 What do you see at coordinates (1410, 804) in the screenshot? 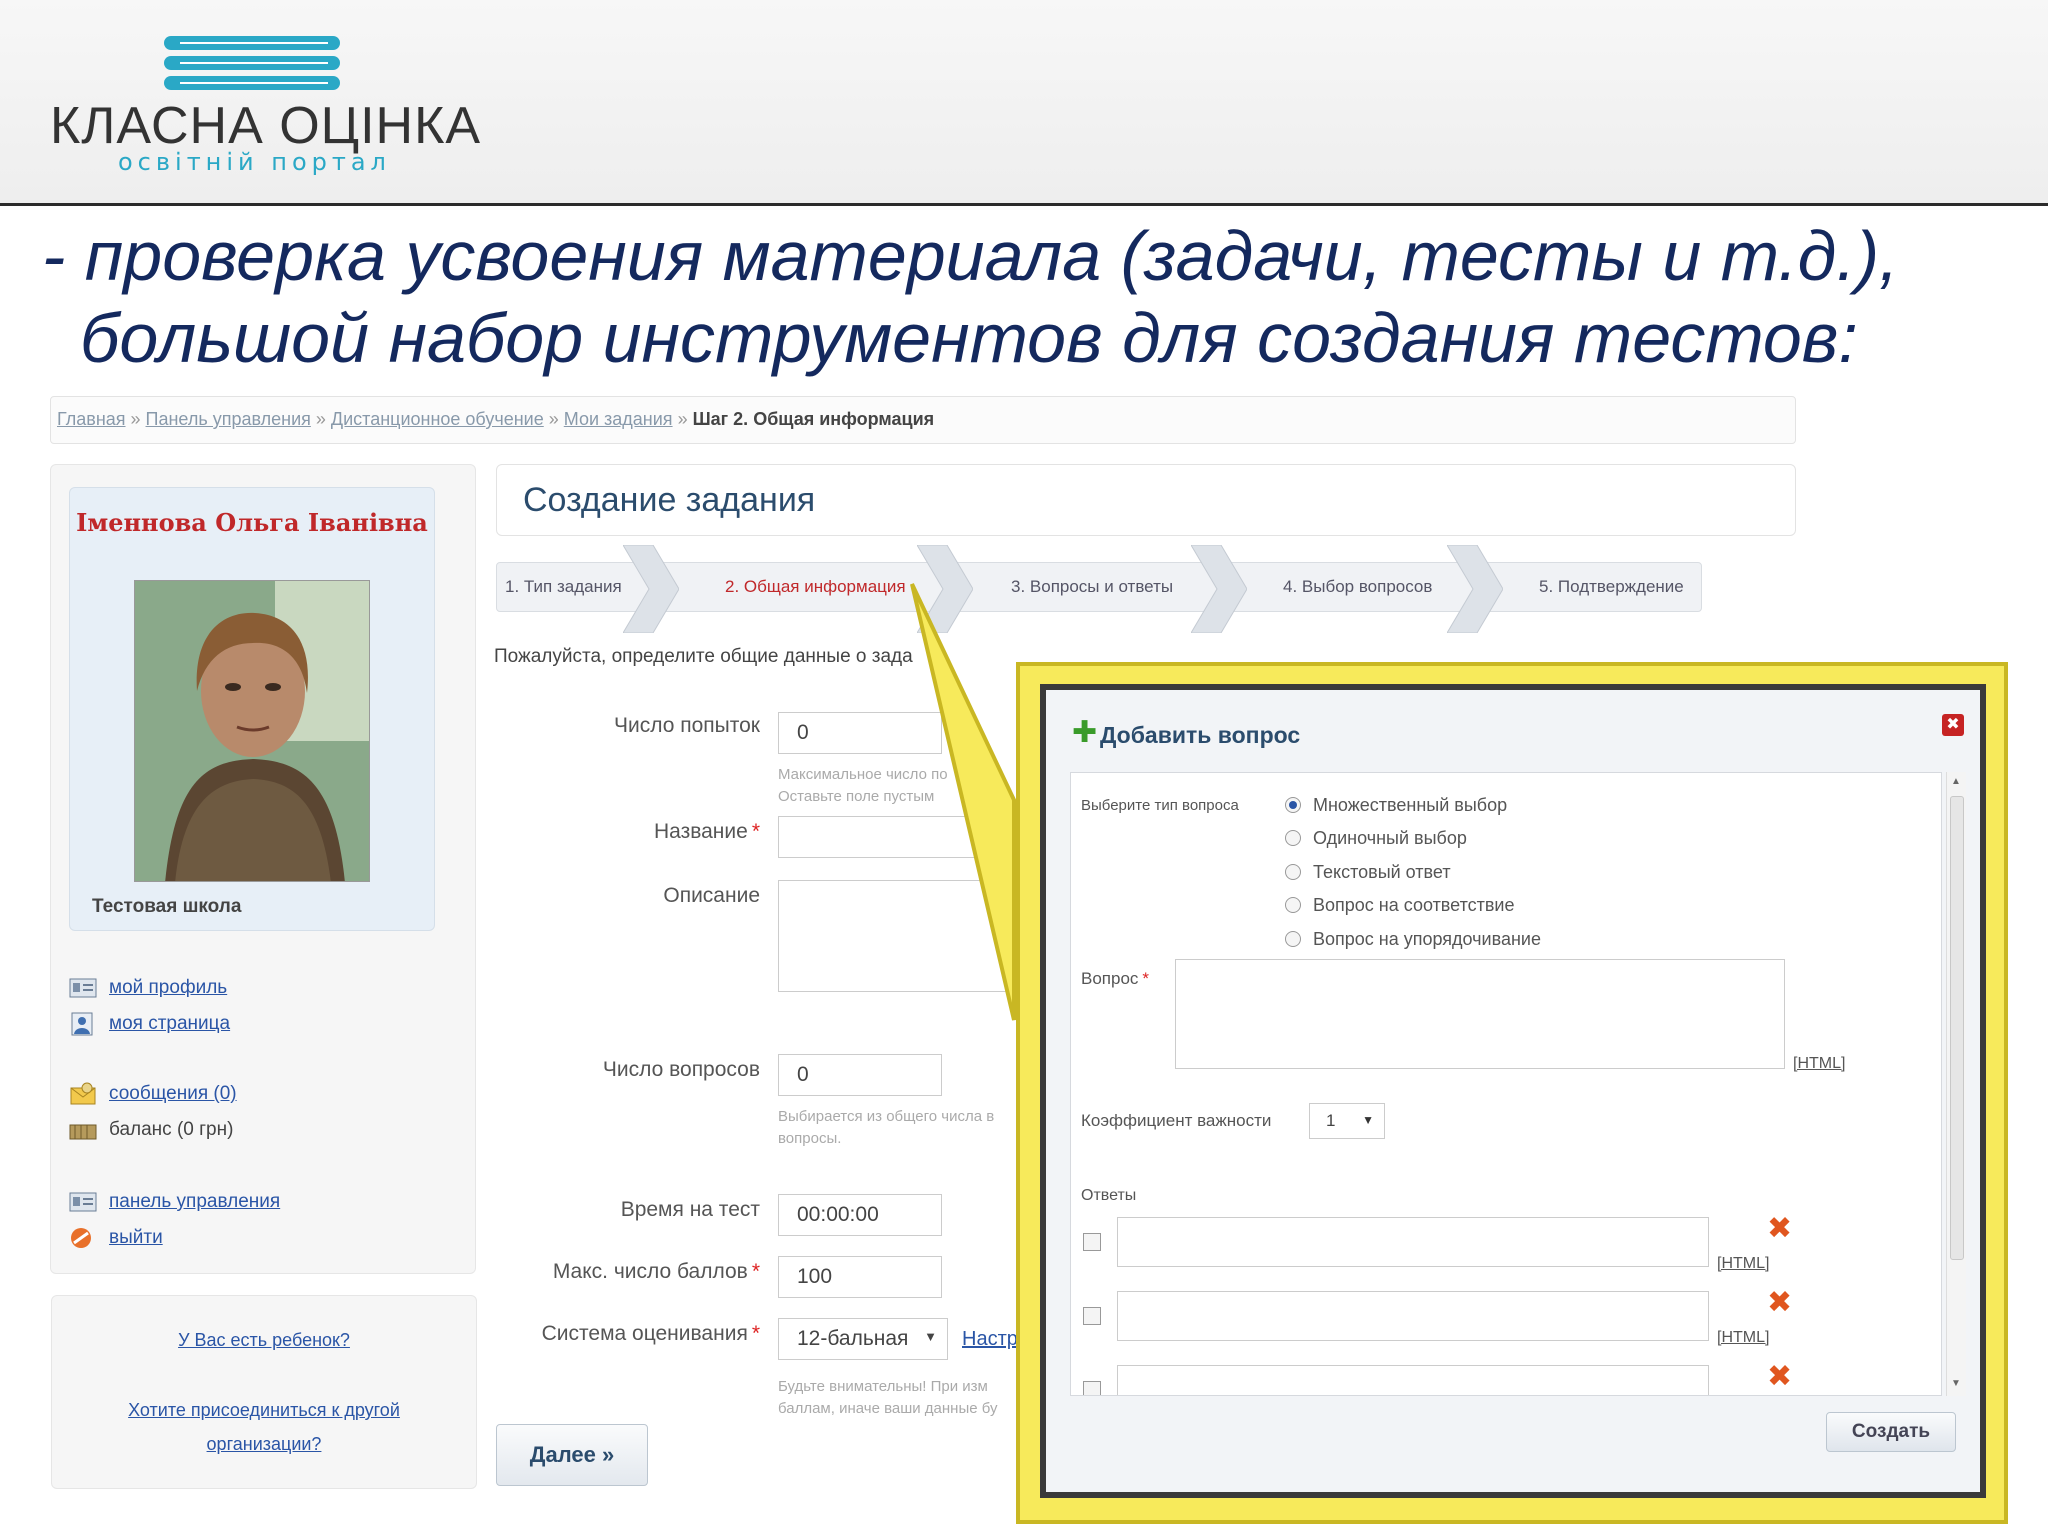
I see `radio-label: Множественный выбор` at bounding box center [1410, 804].